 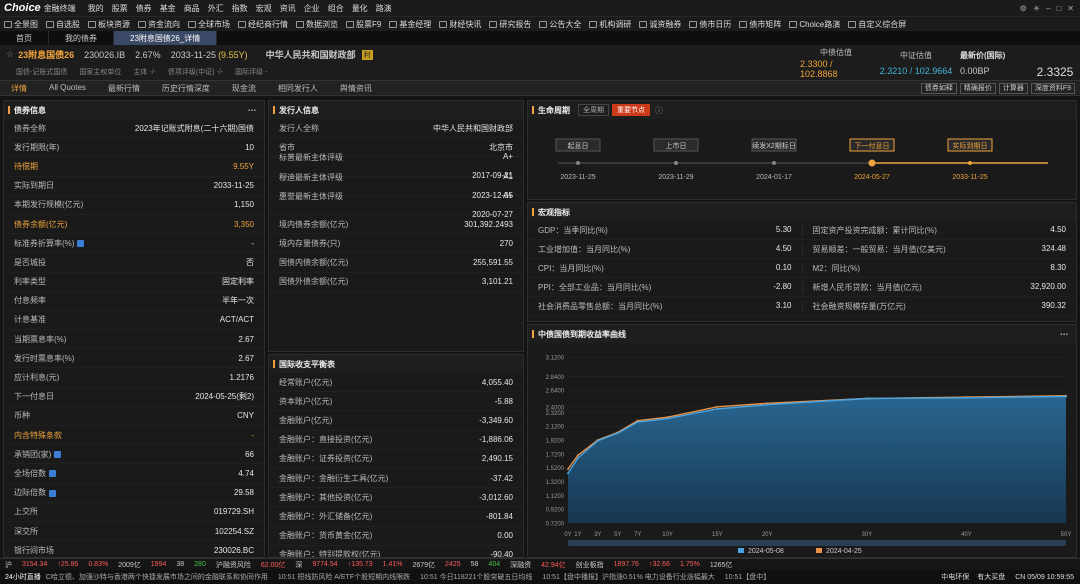 What do you see at coordinates (105, 54) in the screenshot?
I see `bond-code: 230026.IB` at bounding box center [105, 54].